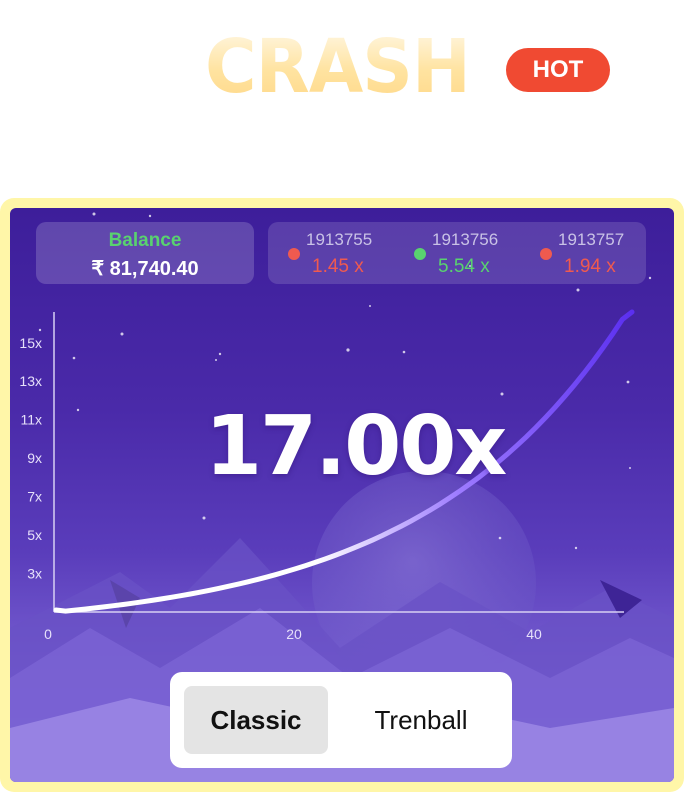 This screenshot has height=792, width=684. Describe the element at coordinates (145, 240) in the screenshot. I see `balance-label: Balance` at that location.